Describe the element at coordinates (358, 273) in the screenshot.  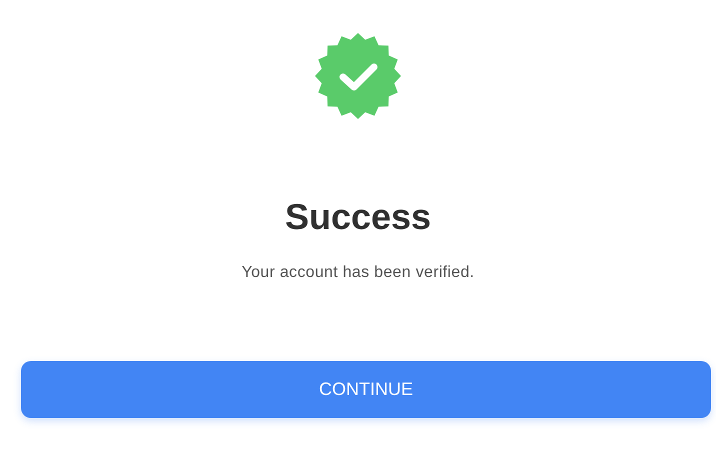
I see `verification-message: Your account has been verified.` at that location.